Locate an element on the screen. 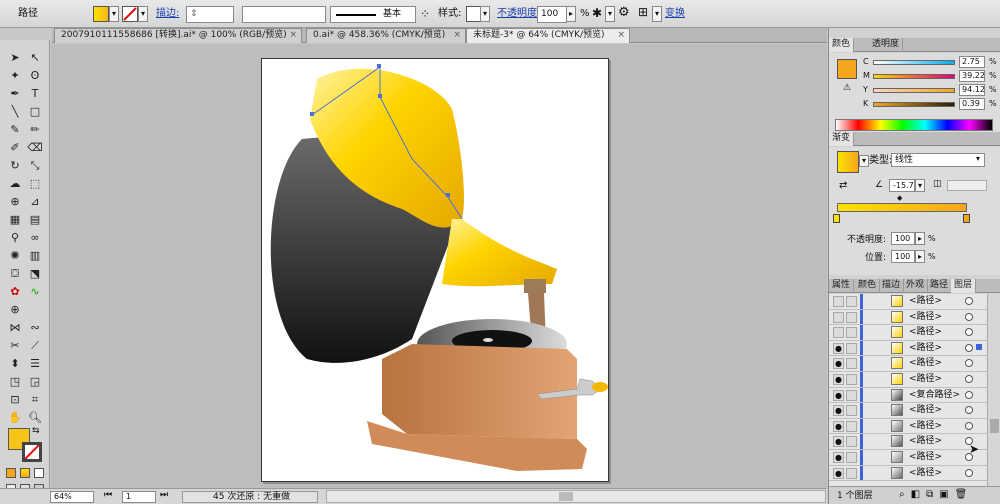 The image size is (1000, 504). variable-width-field is located at coordinates (284, 14).